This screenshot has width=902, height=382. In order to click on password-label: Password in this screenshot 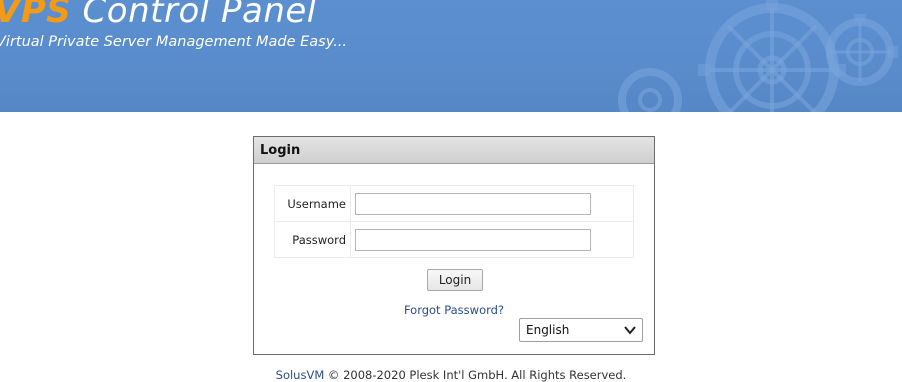, I will do `click(312, 239)`.